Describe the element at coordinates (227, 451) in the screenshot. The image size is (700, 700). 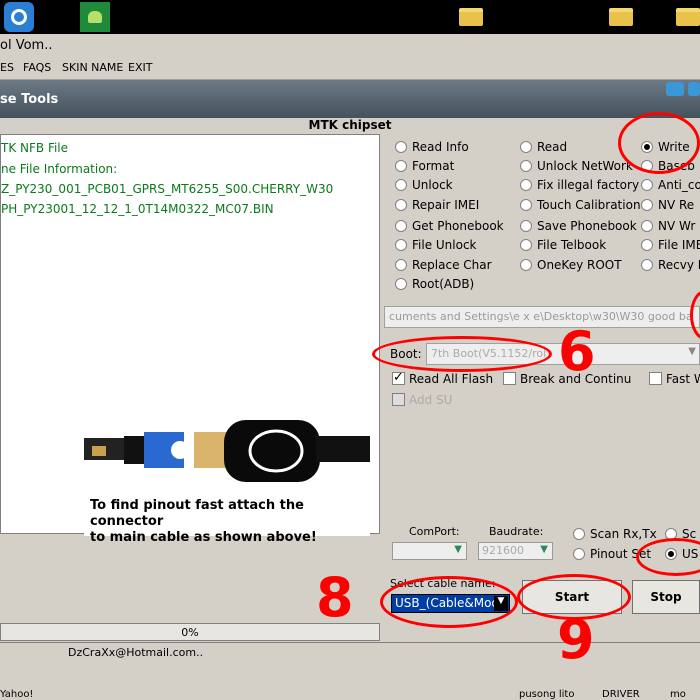
I see `usb-connector-image` at that location.